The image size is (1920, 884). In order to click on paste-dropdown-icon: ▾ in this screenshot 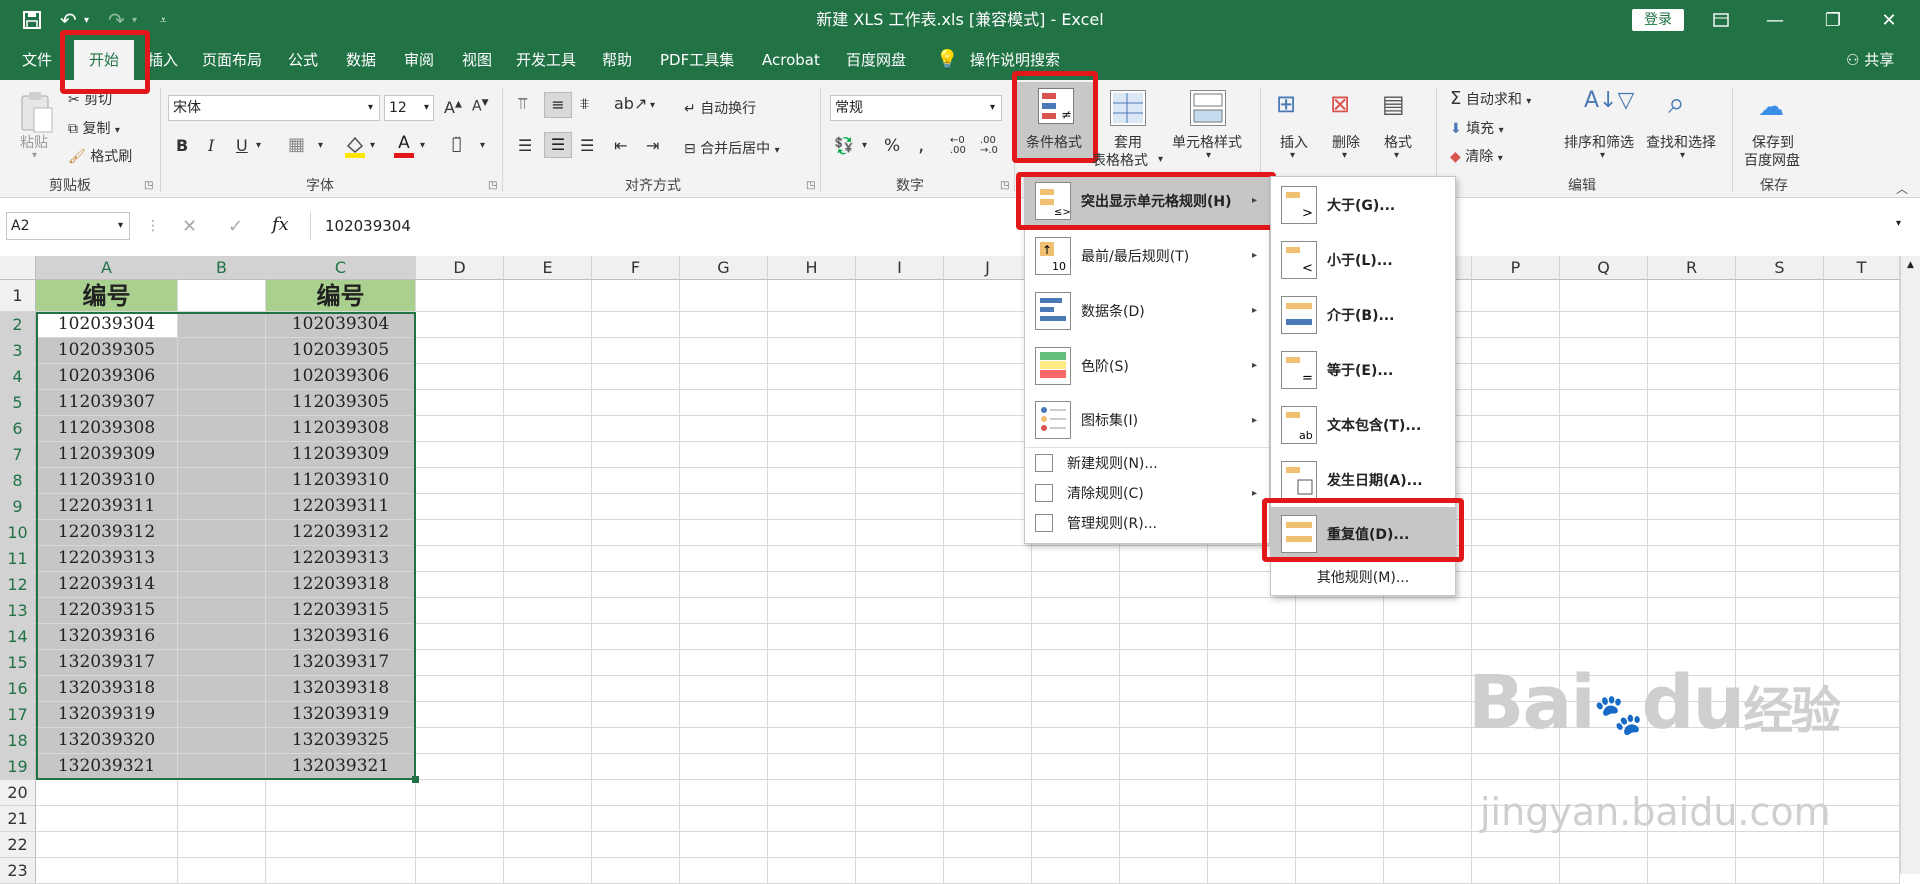, I will do `click(34, 155)`.